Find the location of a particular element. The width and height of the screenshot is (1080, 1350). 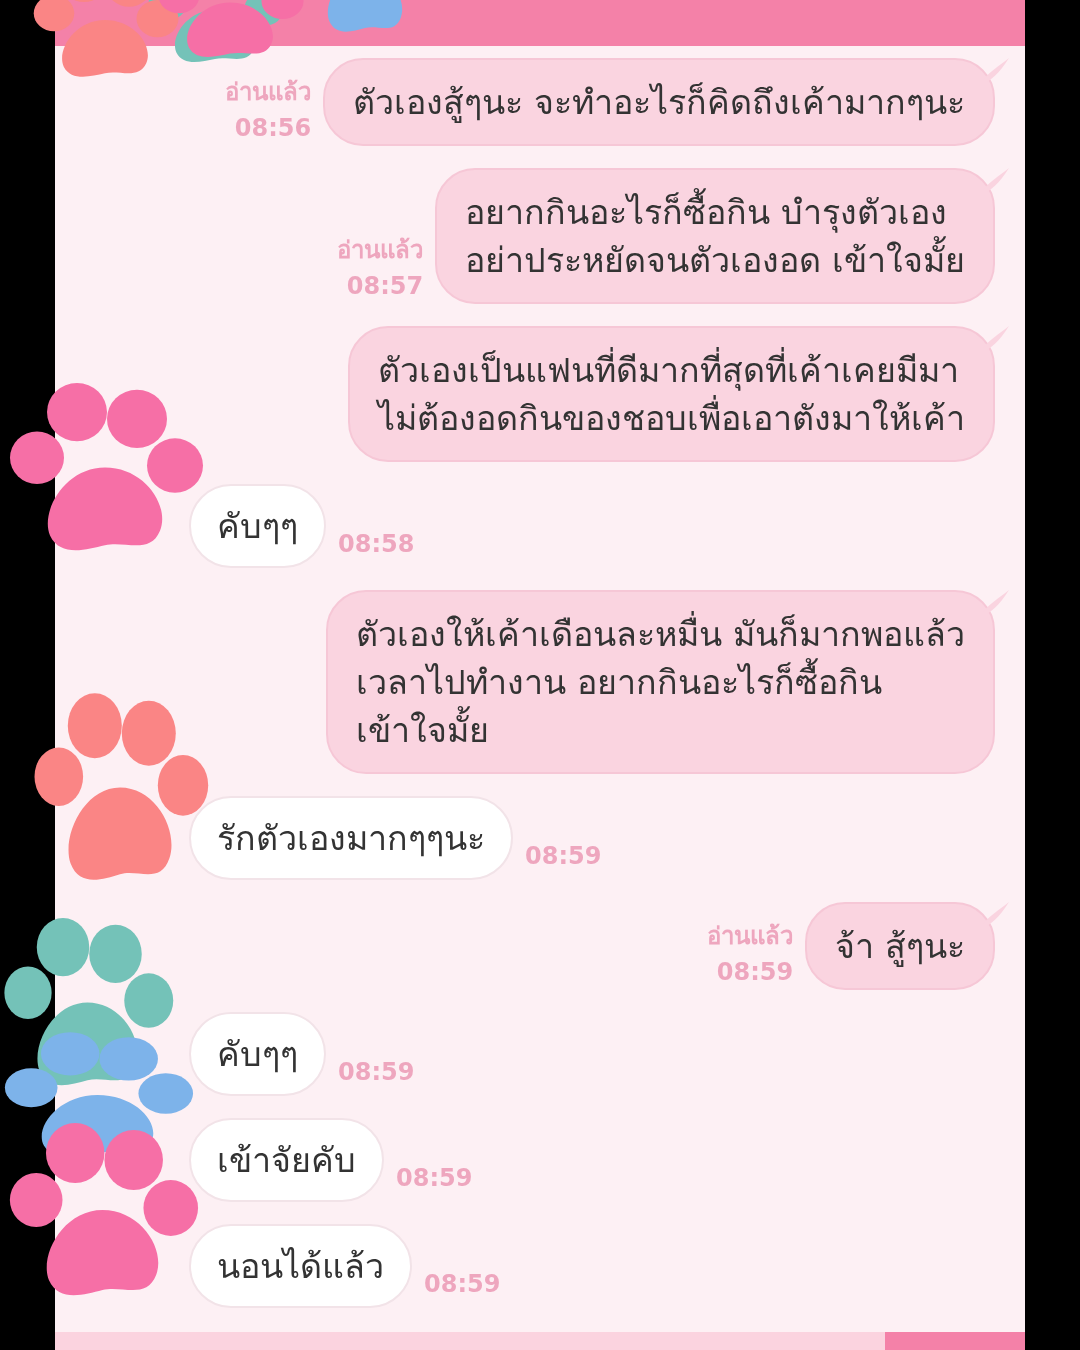

received-message-bubble: รักตัวเองมากๆๆนะ is located at coordinates (351, 838).